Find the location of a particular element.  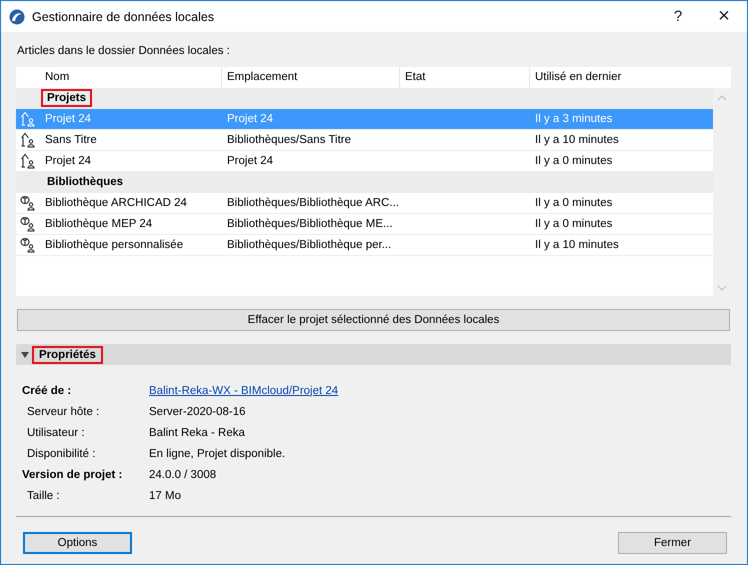

property-value: 24.0.0 / 3008 is located at coordinates (182, 474).